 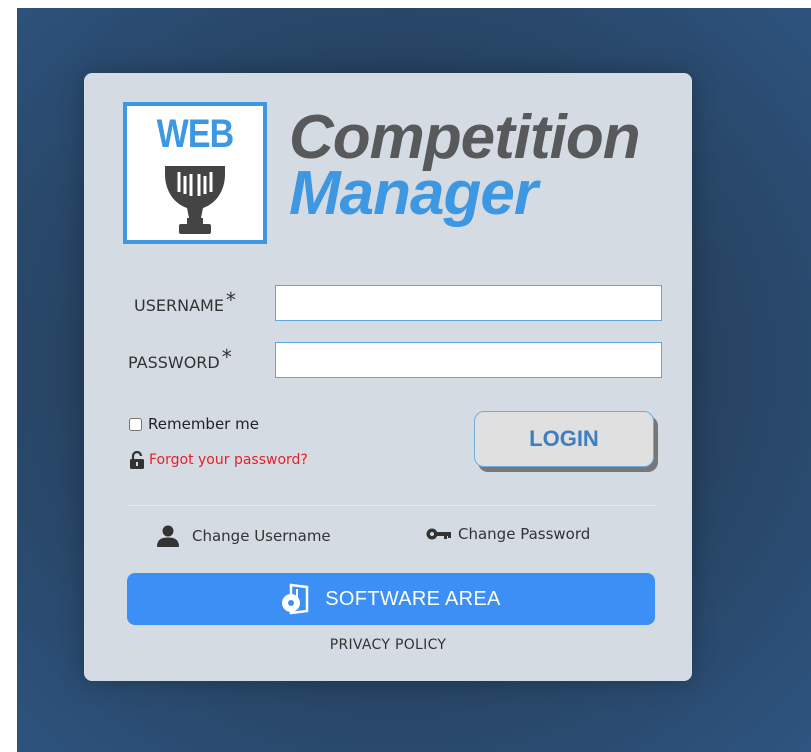 I want to click on key-icon, so click(x=438, y=534).